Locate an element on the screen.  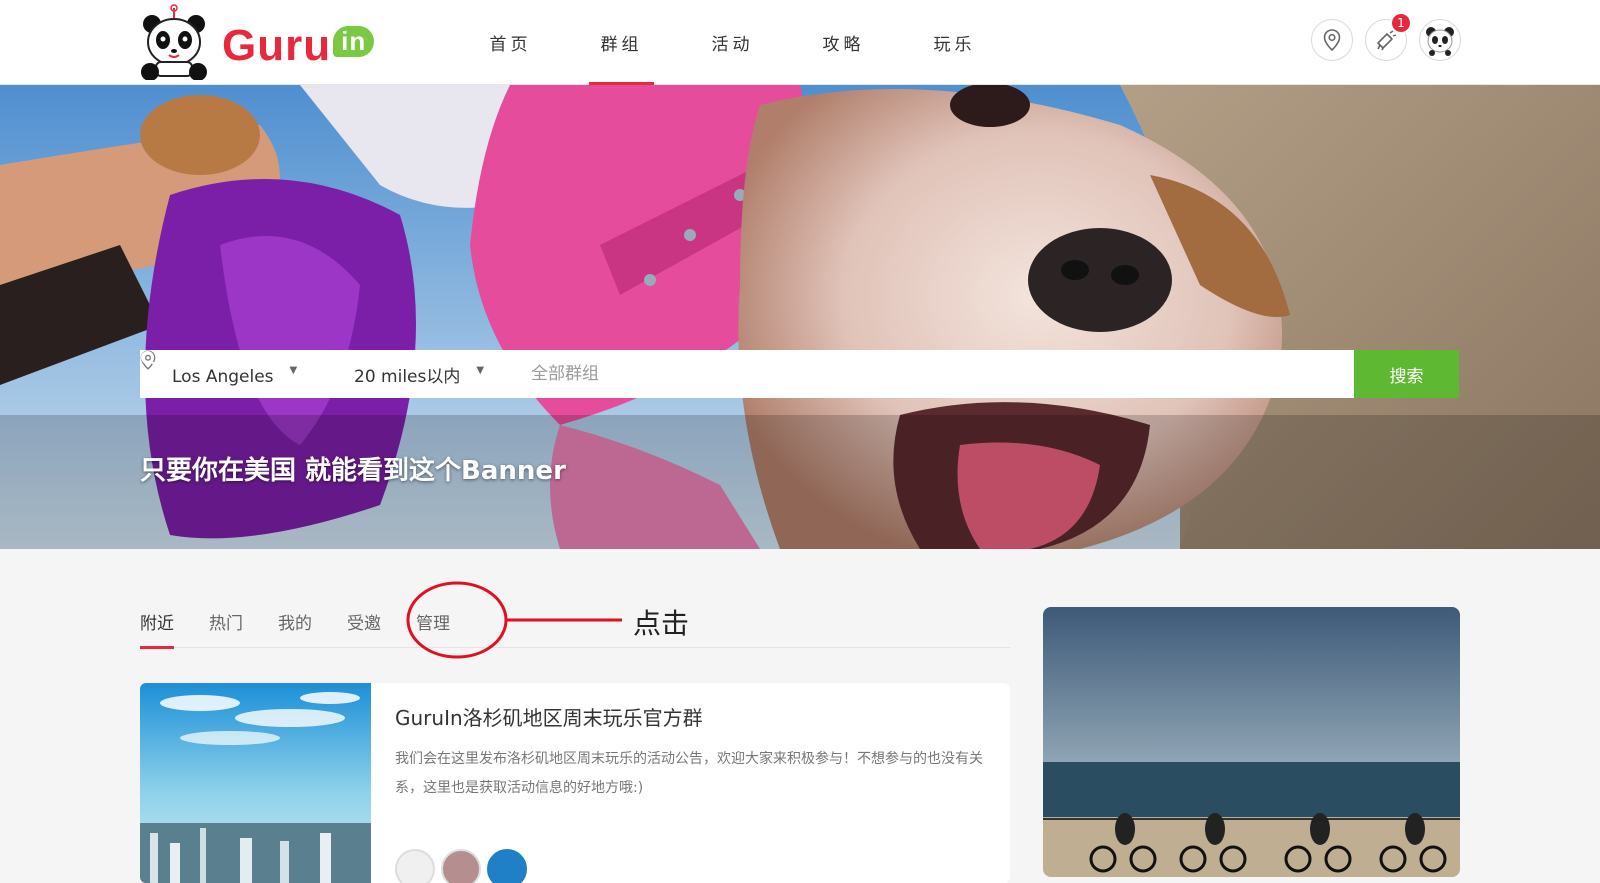
annotation-label: 点击 is located at coordinates (661, 623).